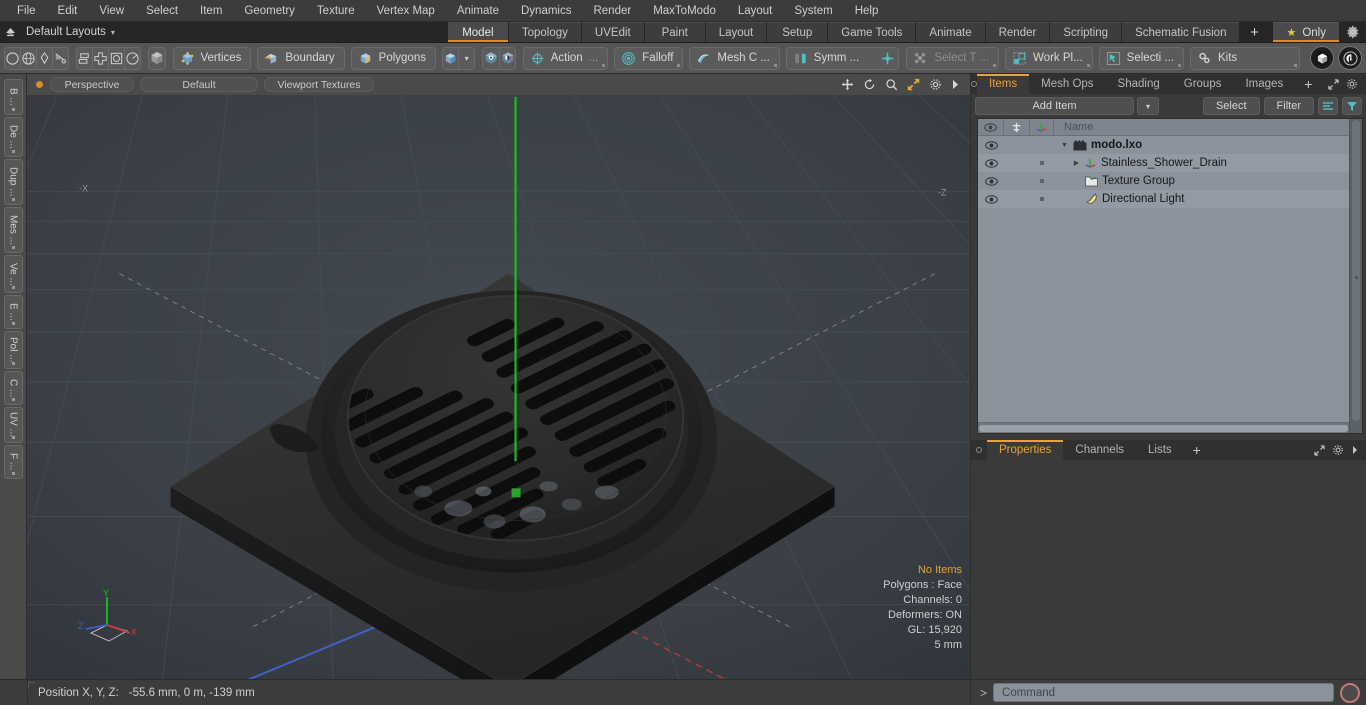  Describe the element at coordinates (1076, 163) in the screenshot. I see `twirl-icon: ▶` at that location.